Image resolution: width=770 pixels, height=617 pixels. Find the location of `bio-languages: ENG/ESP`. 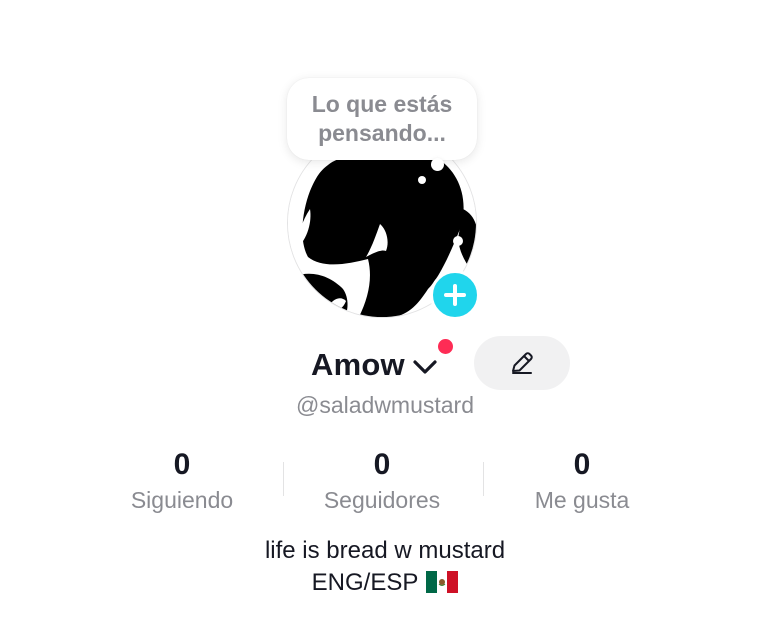

bio-languages: ENG/ESP is located at coordinates (365, 582).